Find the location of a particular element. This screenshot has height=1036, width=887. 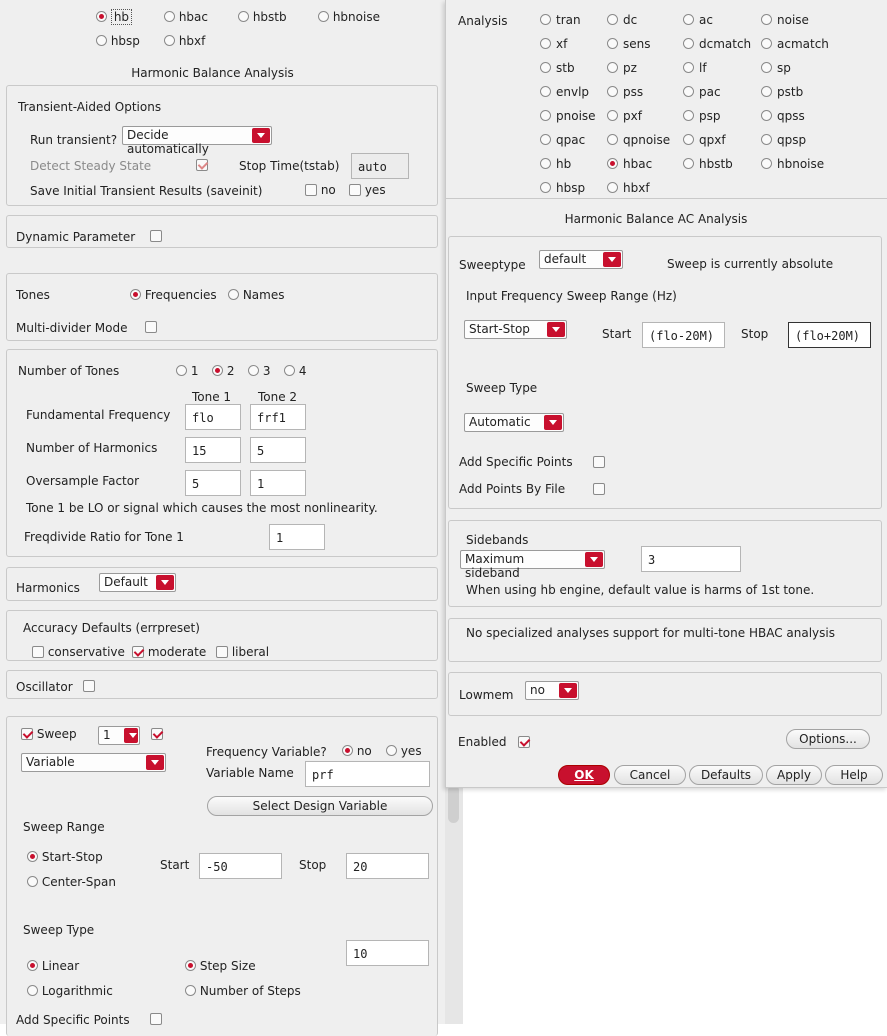

accuracy-moderate: moderate is located at coordinates (169, 652).